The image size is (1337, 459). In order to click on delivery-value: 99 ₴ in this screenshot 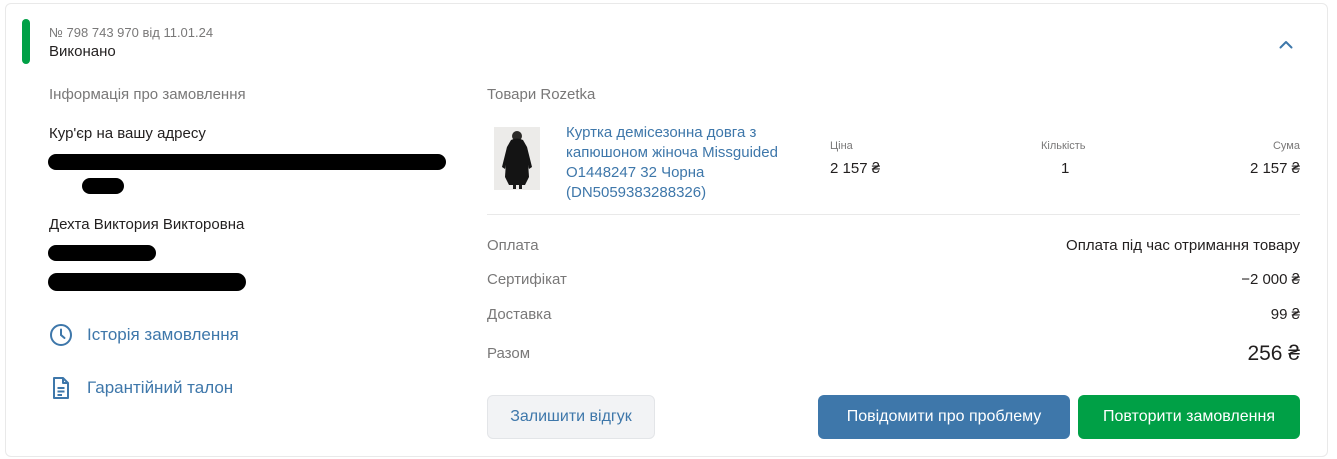, I will do `click(1285, 314)`.